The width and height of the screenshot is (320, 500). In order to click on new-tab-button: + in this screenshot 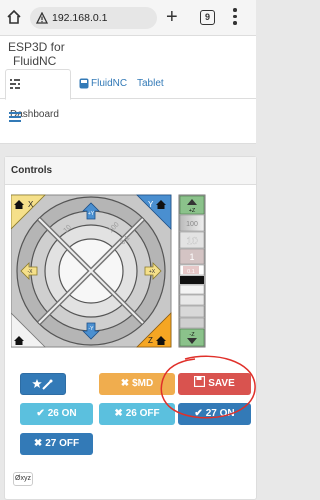, I will do `click(172, 17)`.